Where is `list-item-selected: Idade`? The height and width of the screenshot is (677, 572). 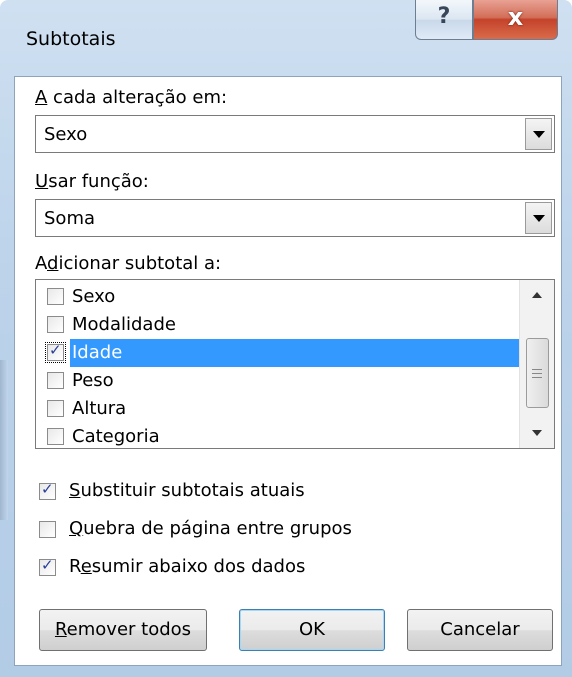
list-item-selected: Idade is located at coordinates (278, 353).